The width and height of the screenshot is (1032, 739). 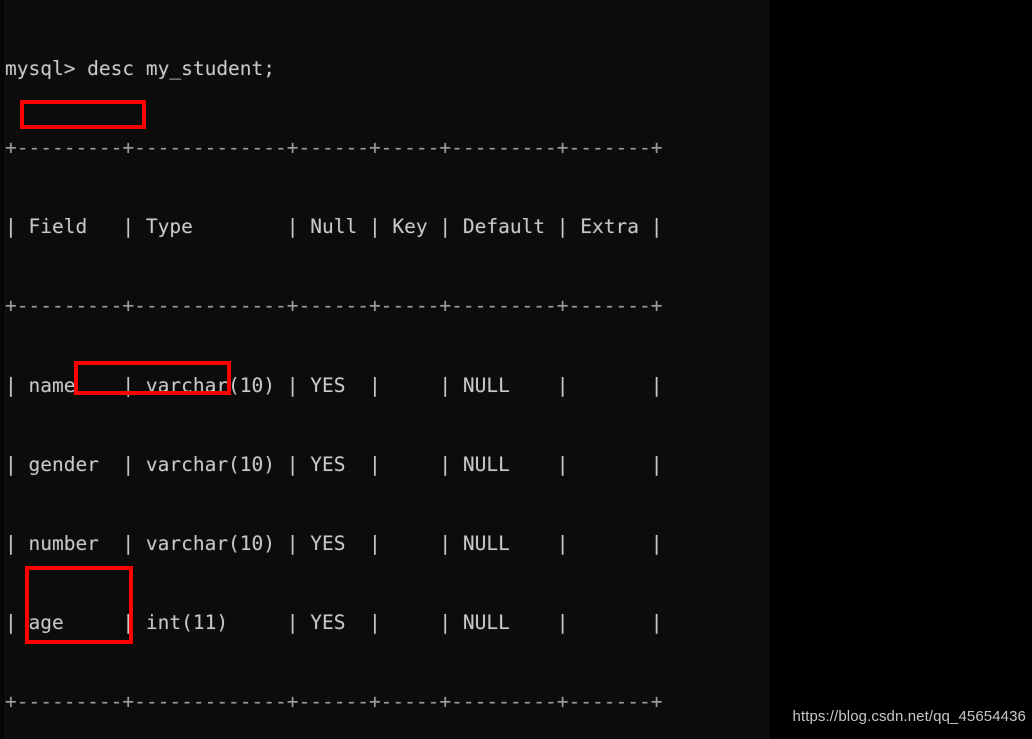 What do you see at coordinates (909, 716) in the screenshot?
I see `csdn-watermark: https://blog.csdn.net/qq_45654436` at bounding box center [909, 716].